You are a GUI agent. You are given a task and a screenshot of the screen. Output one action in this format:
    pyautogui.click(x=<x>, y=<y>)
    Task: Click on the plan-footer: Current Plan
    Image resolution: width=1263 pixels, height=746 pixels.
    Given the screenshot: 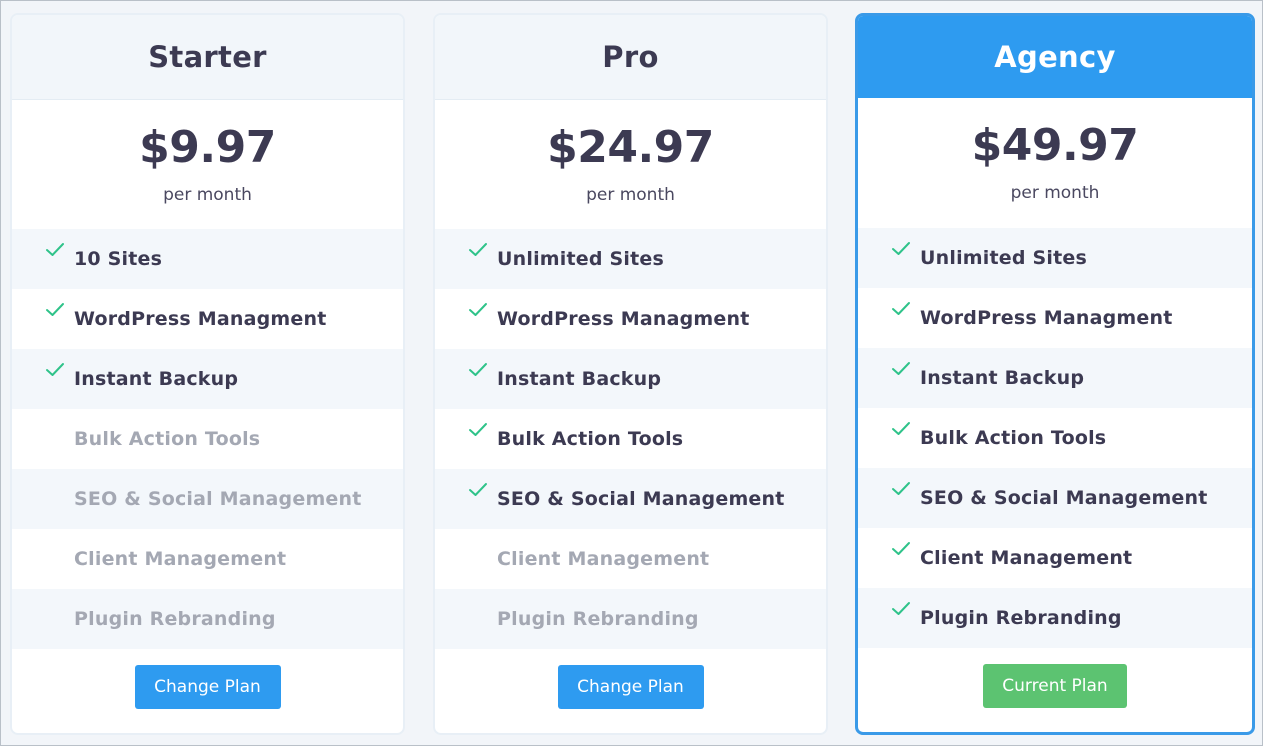 What is the action you would take?
    pyautogui.click(x=1055, y=686)
    